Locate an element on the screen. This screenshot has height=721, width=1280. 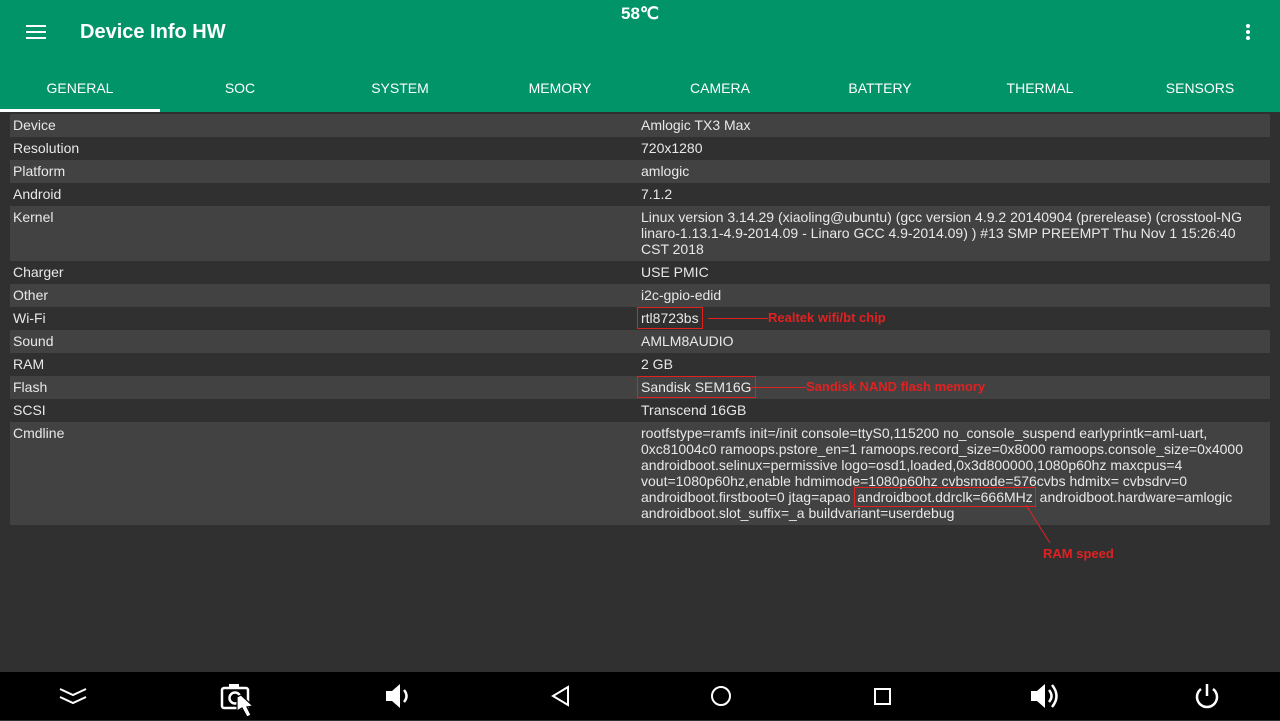
tab-soc: SOC is located at coordinates (240, 88).